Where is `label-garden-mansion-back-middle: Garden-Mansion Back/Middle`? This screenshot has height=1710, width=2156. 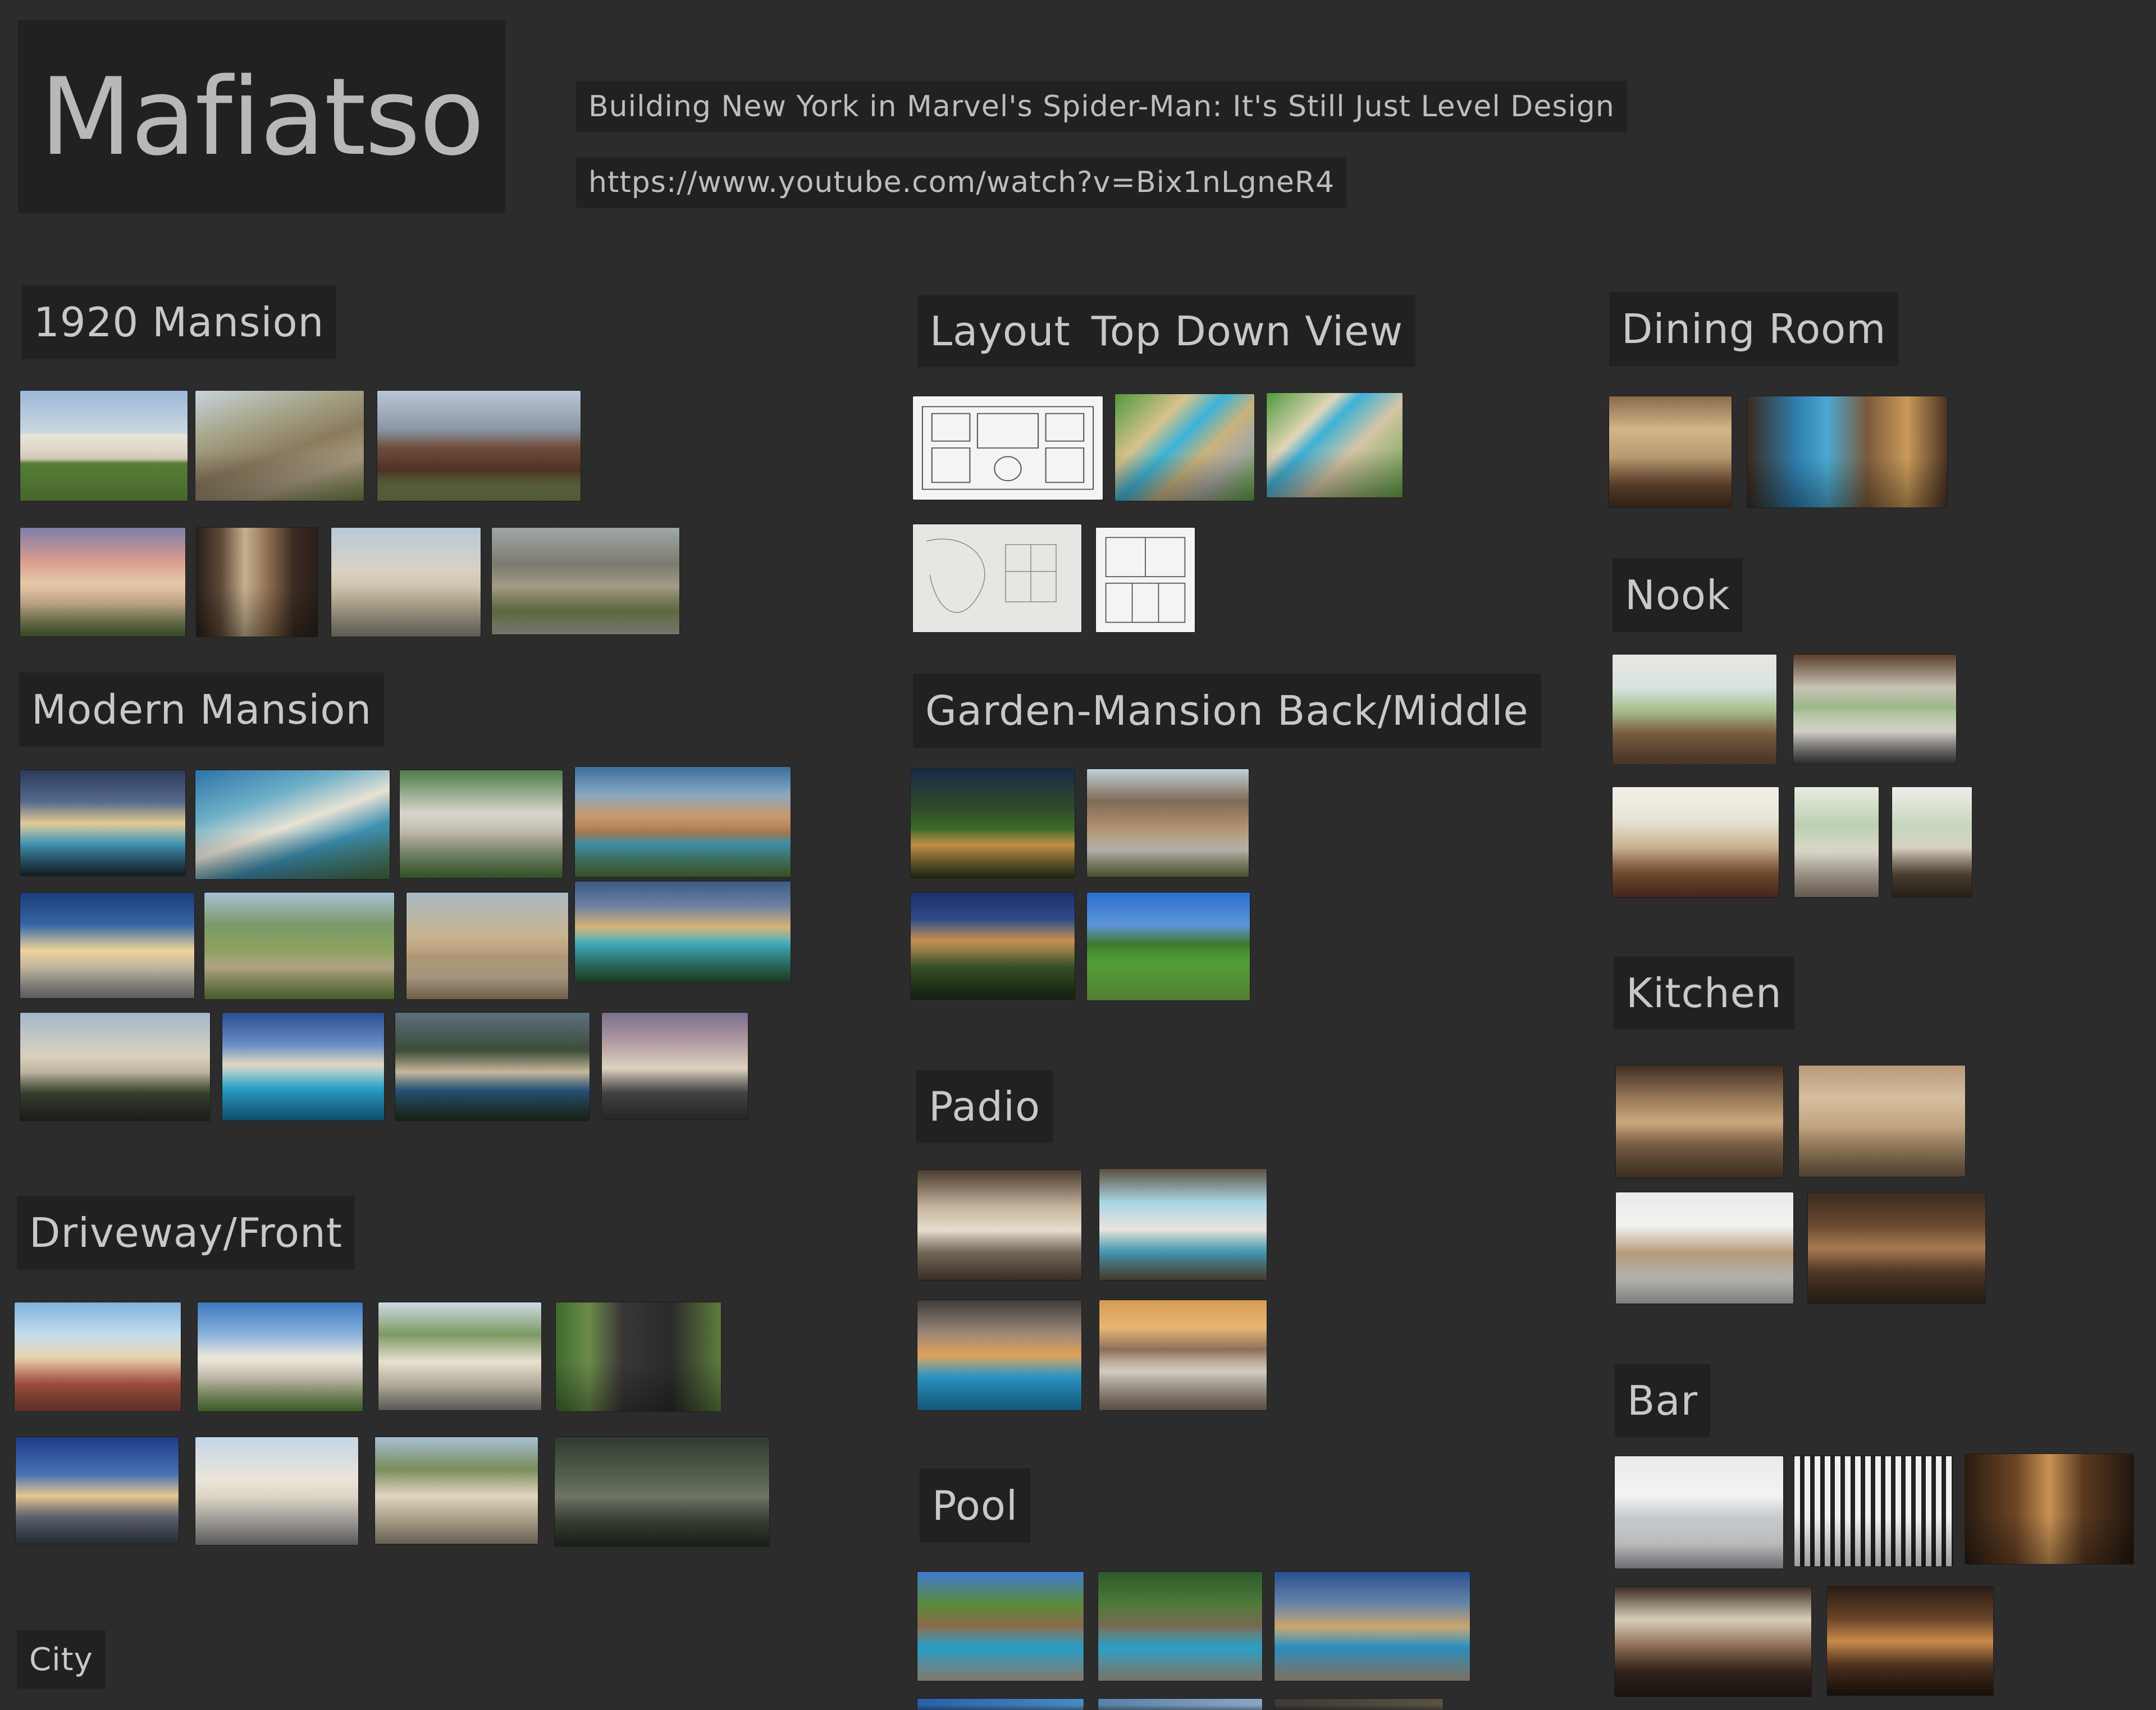
label-garden-mansion-back-middle: Garden-Mansion Back/Middle is located at coordinates (1227, 711).